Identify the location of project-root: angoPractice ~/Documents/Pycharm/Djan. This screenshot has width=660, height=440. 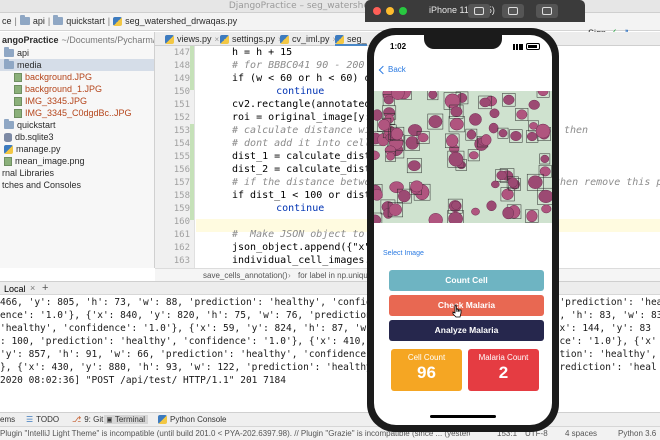
(78, 40).